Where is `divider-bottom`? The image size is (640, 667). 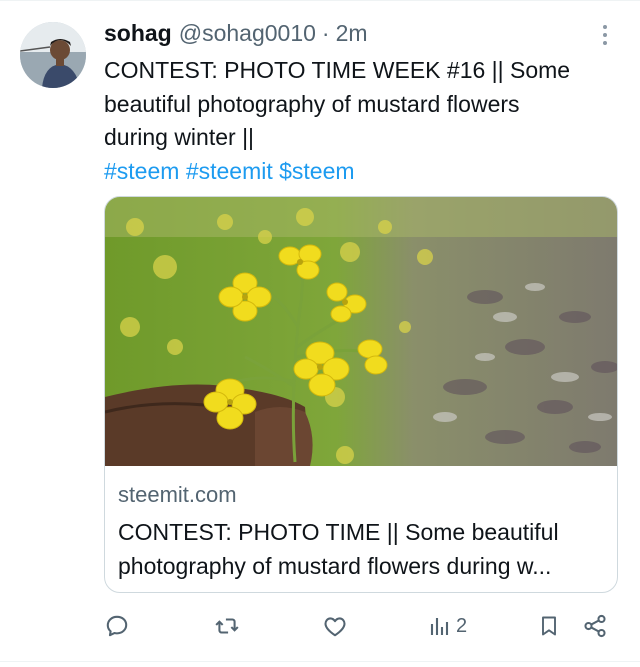 divider-bottom is located at coordinates (320, 661).